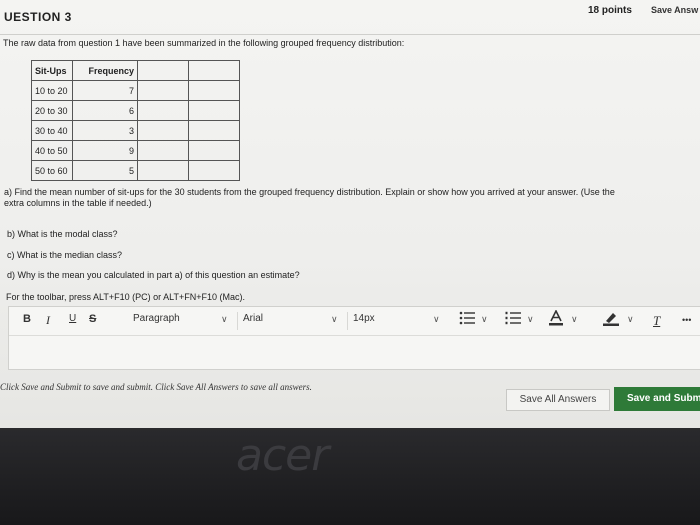  Describe the element at coordinates (467, 319) in the screenshot. I see `bullet-list-icon` at that location.